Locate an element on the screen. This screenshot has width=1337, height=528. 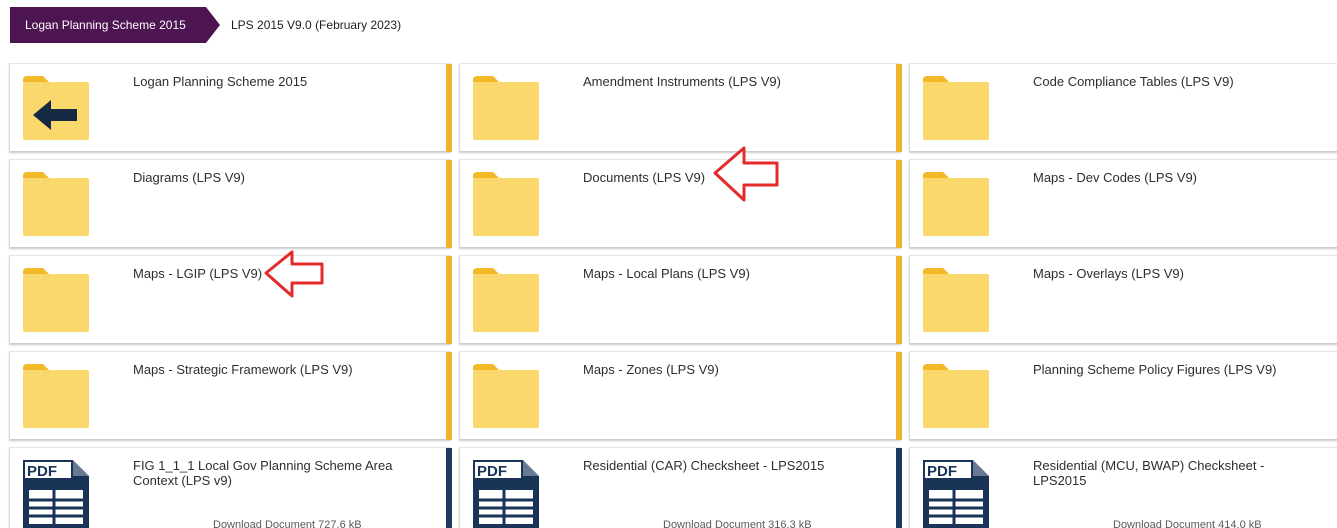
tile-folder: Maps - Overlays (LPS V9) is located at coordinates (1123, 299).